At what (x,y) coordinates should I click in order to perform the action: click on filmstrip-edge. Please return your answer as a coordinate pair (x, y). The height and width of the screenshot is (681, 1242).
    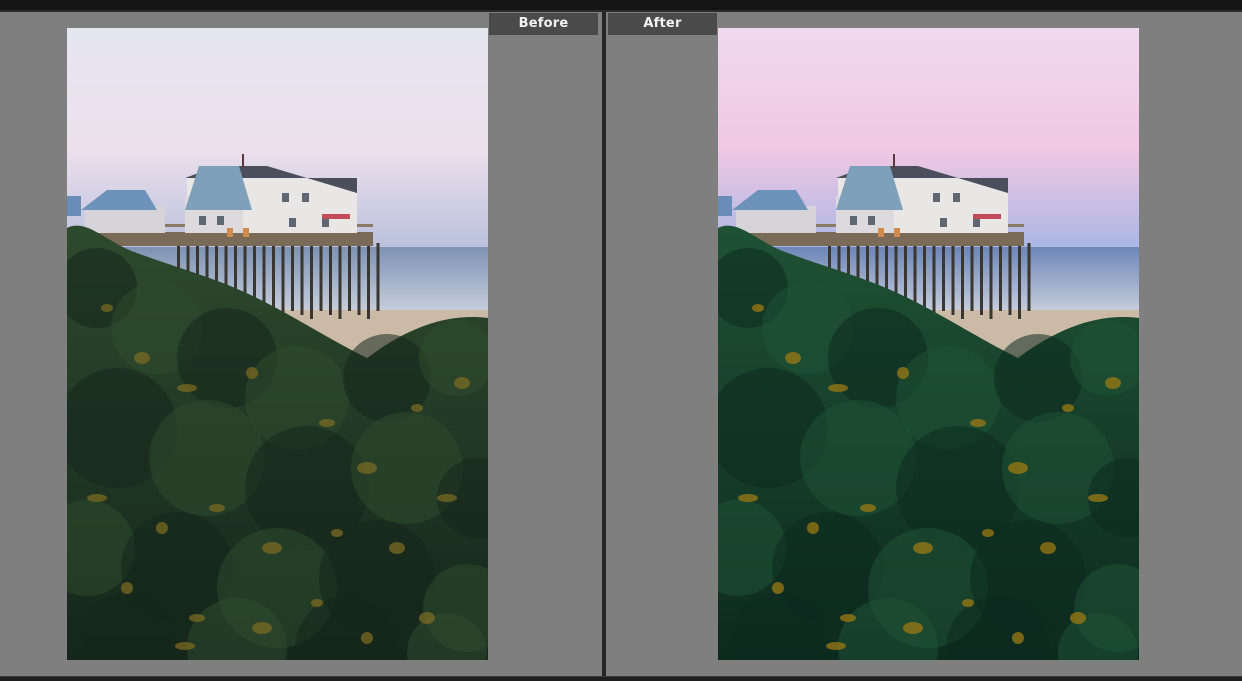
    Looking at the image, I should click on (621, 678).